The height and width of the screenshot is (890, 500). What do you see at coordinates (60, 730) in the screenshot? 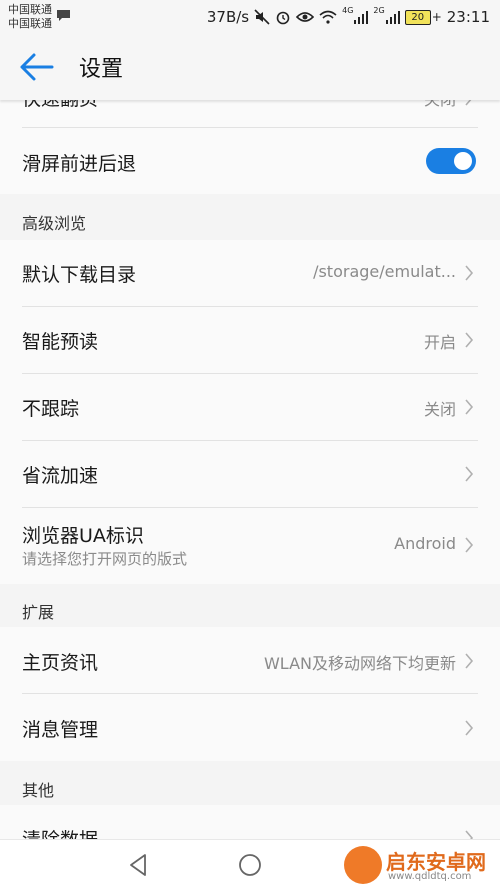
I see `setting-label: 消息管理` at bounding box center [60, 730].